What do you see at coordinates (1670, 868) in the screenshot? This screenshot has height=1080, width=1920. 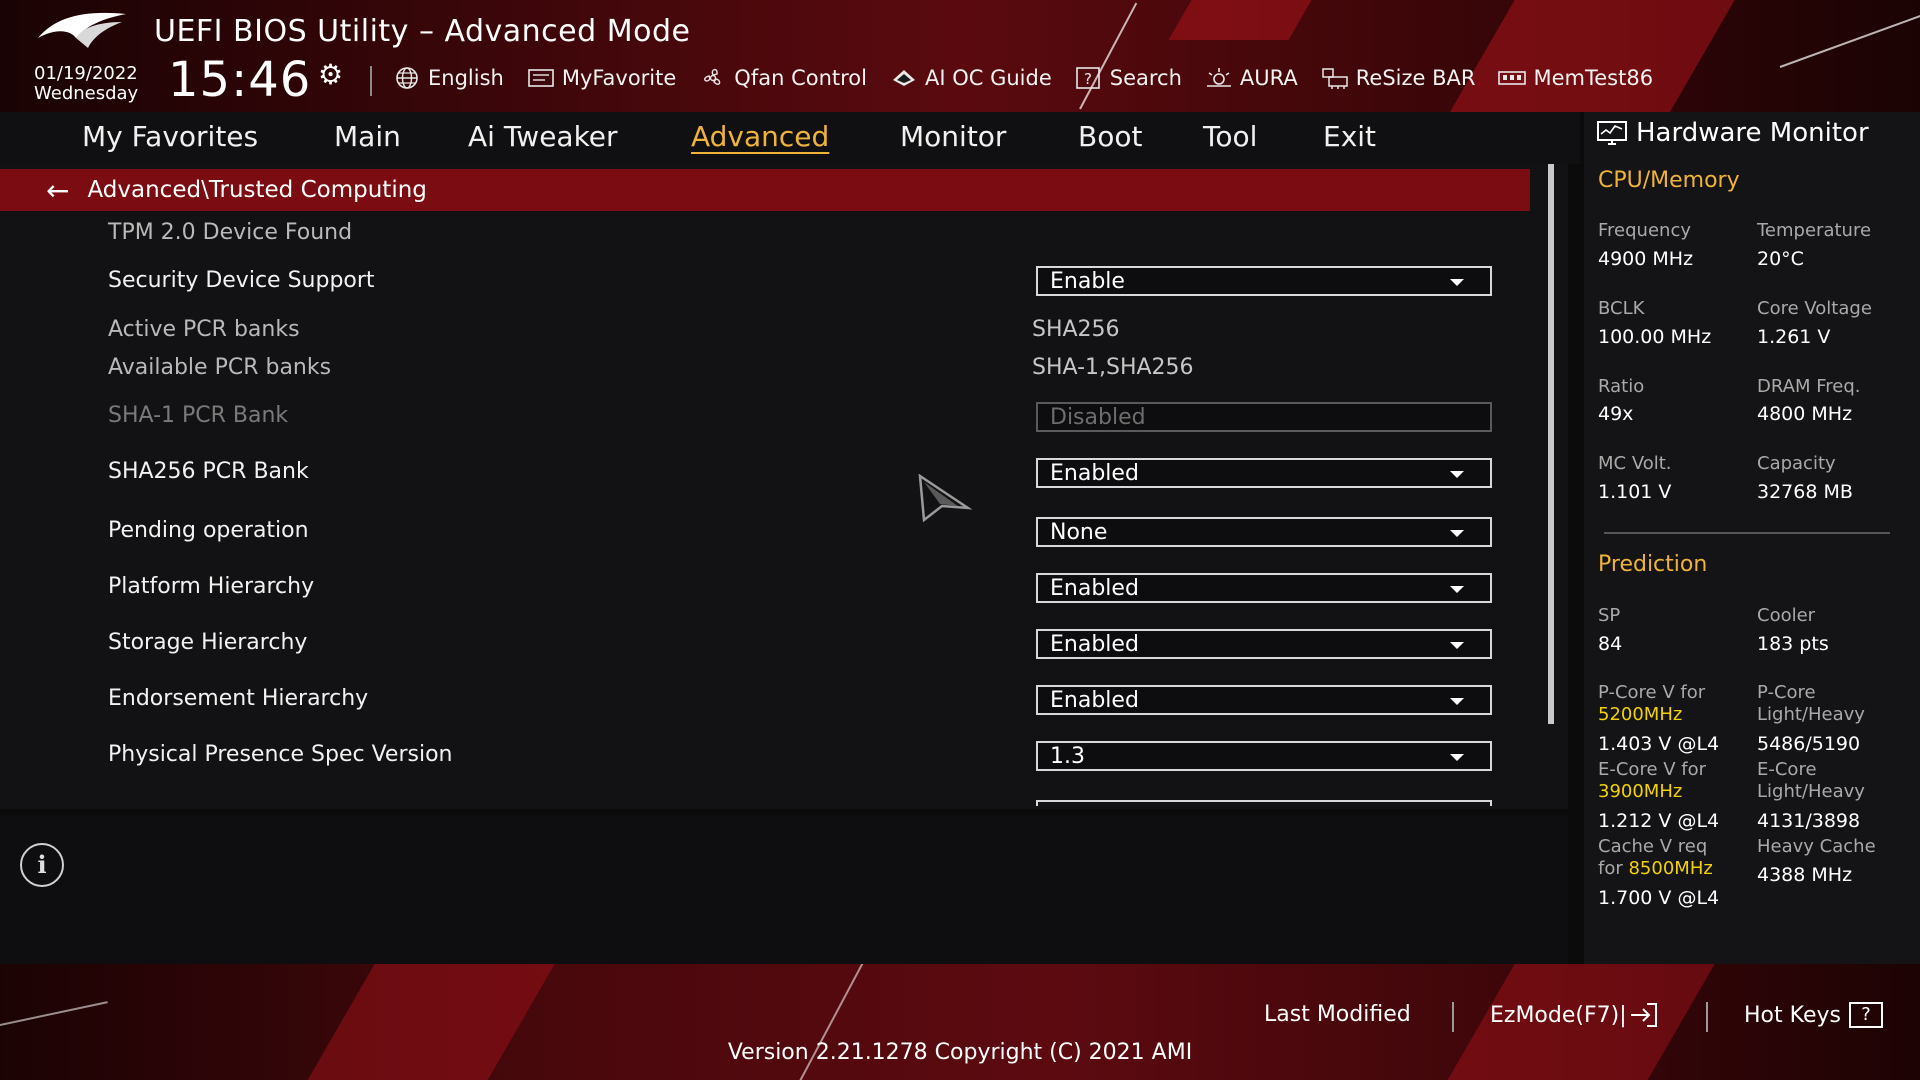 I see `cache-v-freq: 8500MHz` at bounding box center [1670, 868].